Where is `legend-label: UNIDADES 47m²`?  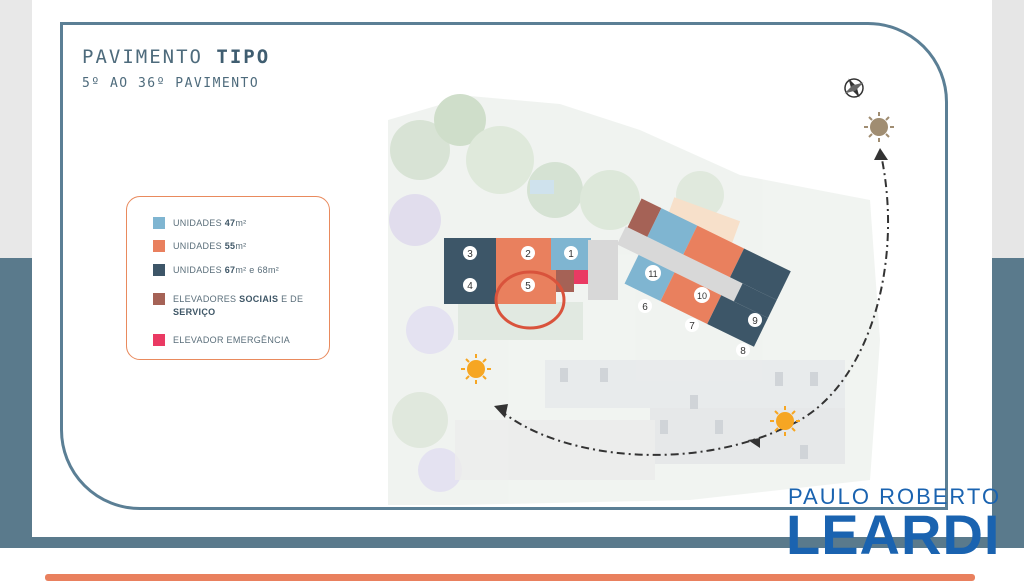
legend-label: UNIDADES 47m² is located at coordinates (210, 223).